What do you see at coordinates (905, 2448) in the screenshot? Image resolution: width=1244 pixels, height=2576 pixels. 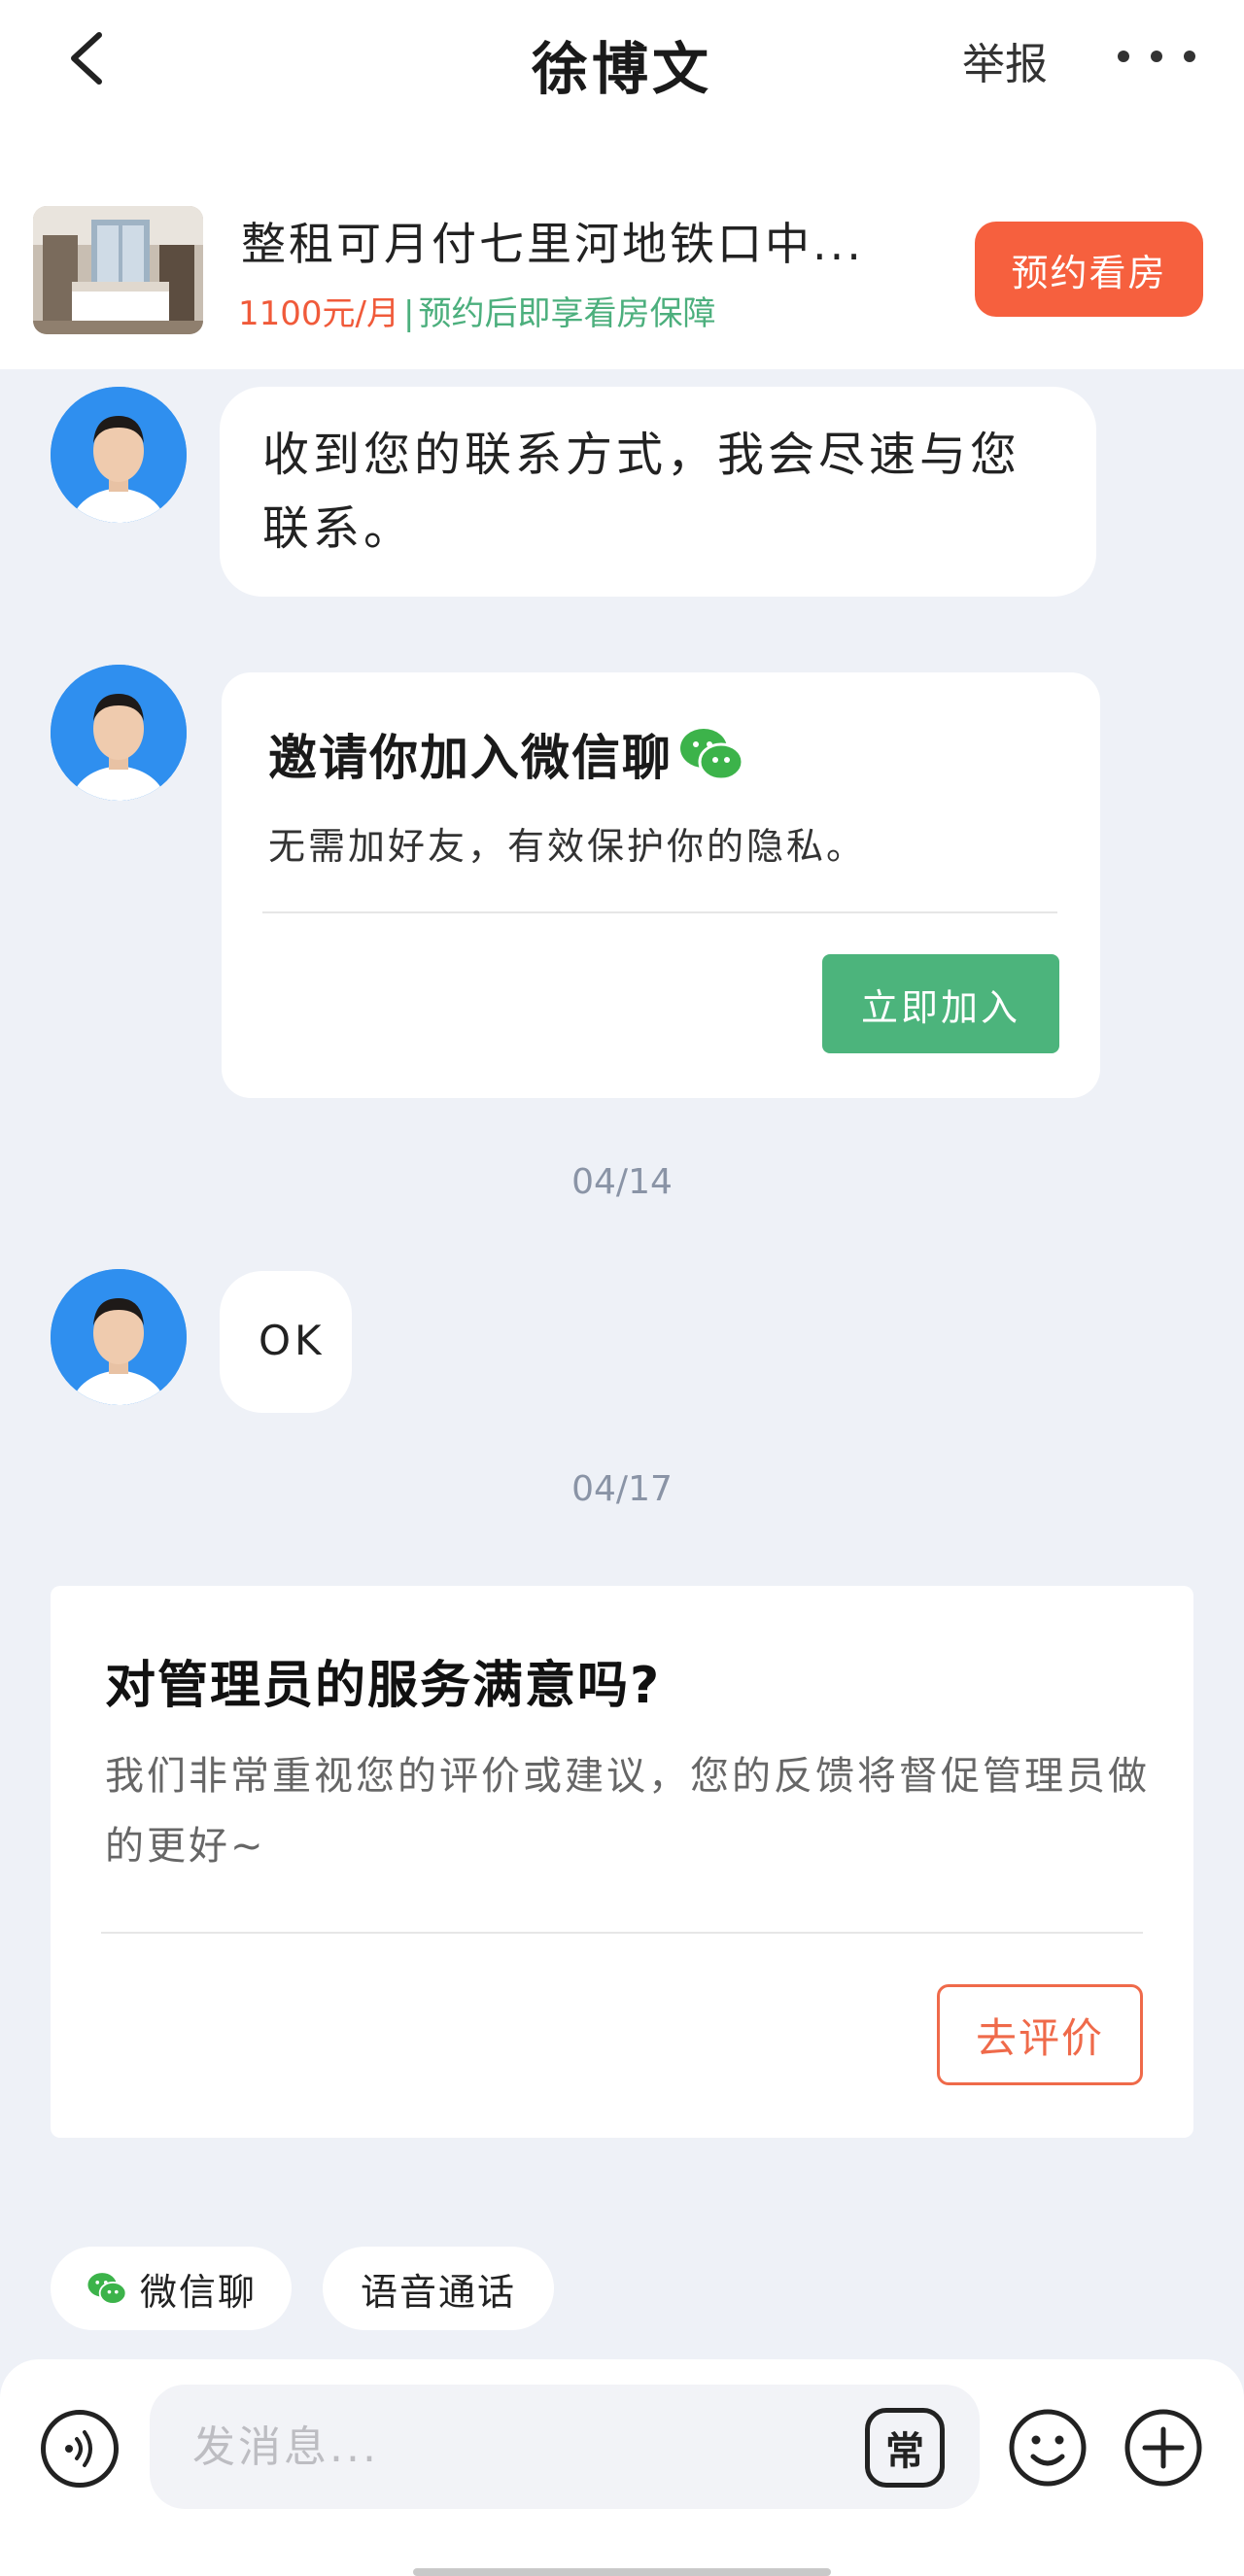 I see `common-phrases-button: 常` at bounding box center [905, 2448].